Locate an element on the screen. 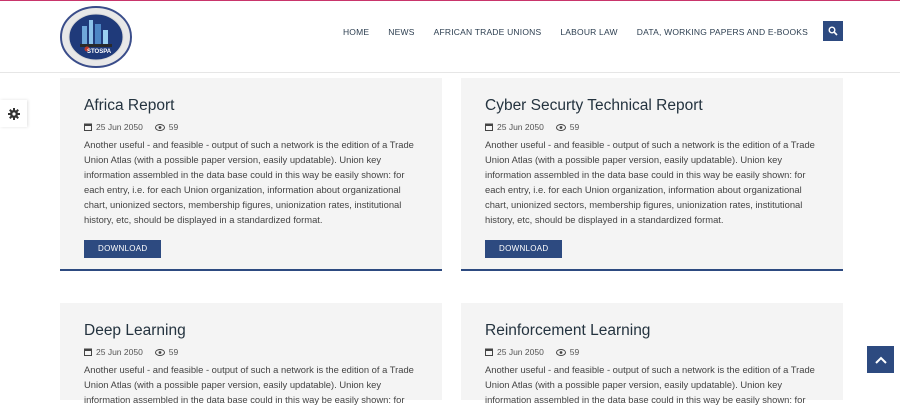  nav-home: HOME is located at coordinates (356, 32).